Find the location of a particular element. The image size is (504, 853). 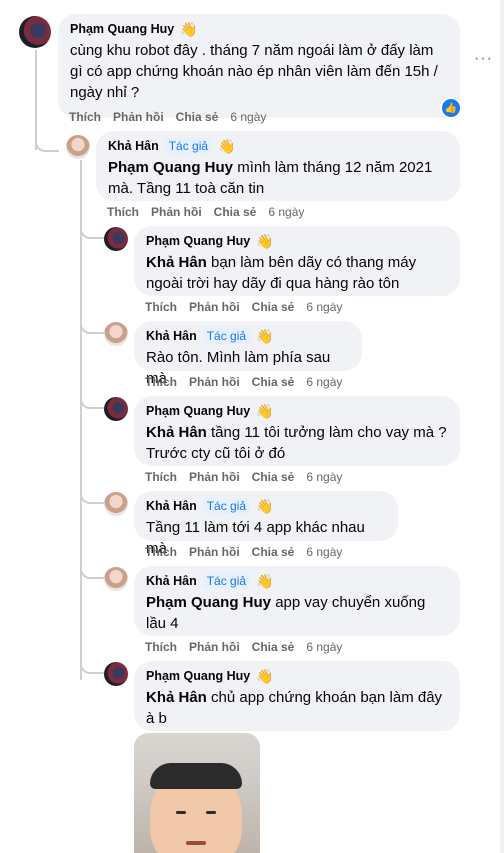

thread-line-replies is located at coordinates (81, 420).